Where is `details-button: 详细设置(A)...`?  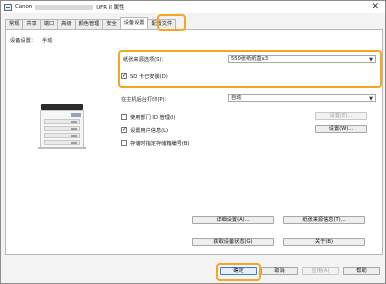
details-button: 详细设置(A)... is located at coordinates (233, 220).